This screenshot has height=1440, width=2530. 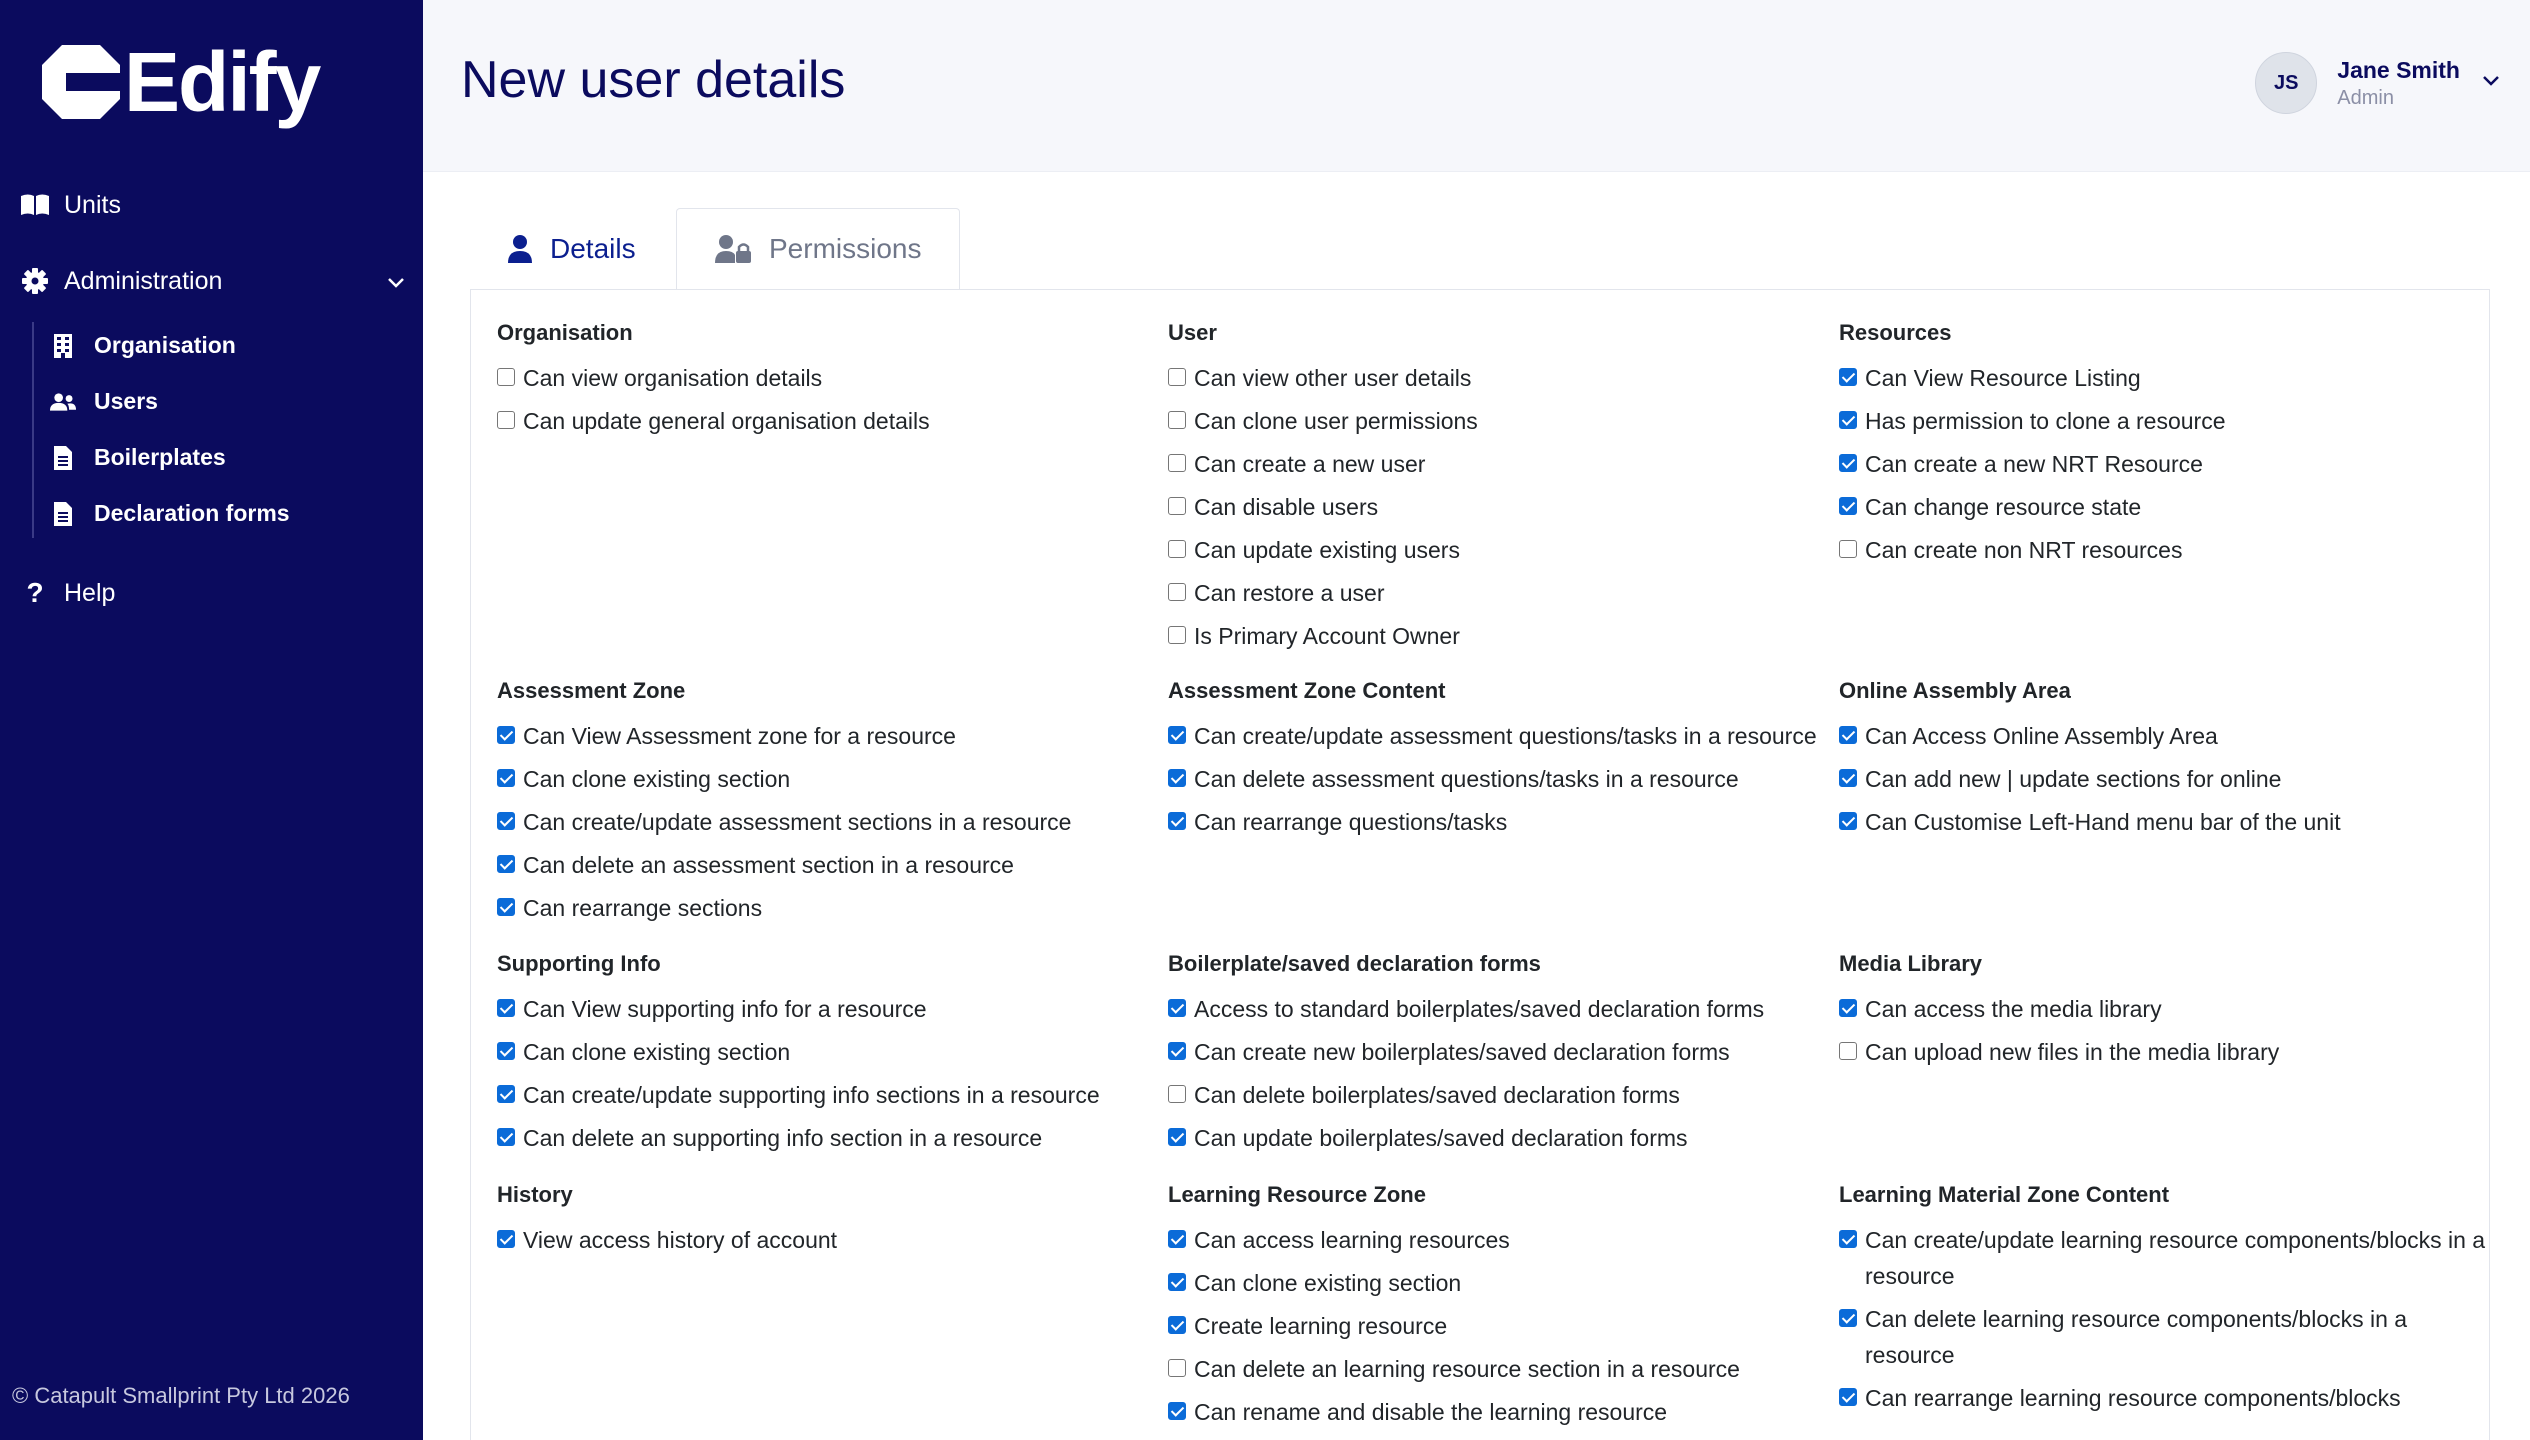 What do you see at coordinates (1498, 1326) in the screenshot?
I see `permission-item: Create learning resource` at bounding box center [1498, 1326].